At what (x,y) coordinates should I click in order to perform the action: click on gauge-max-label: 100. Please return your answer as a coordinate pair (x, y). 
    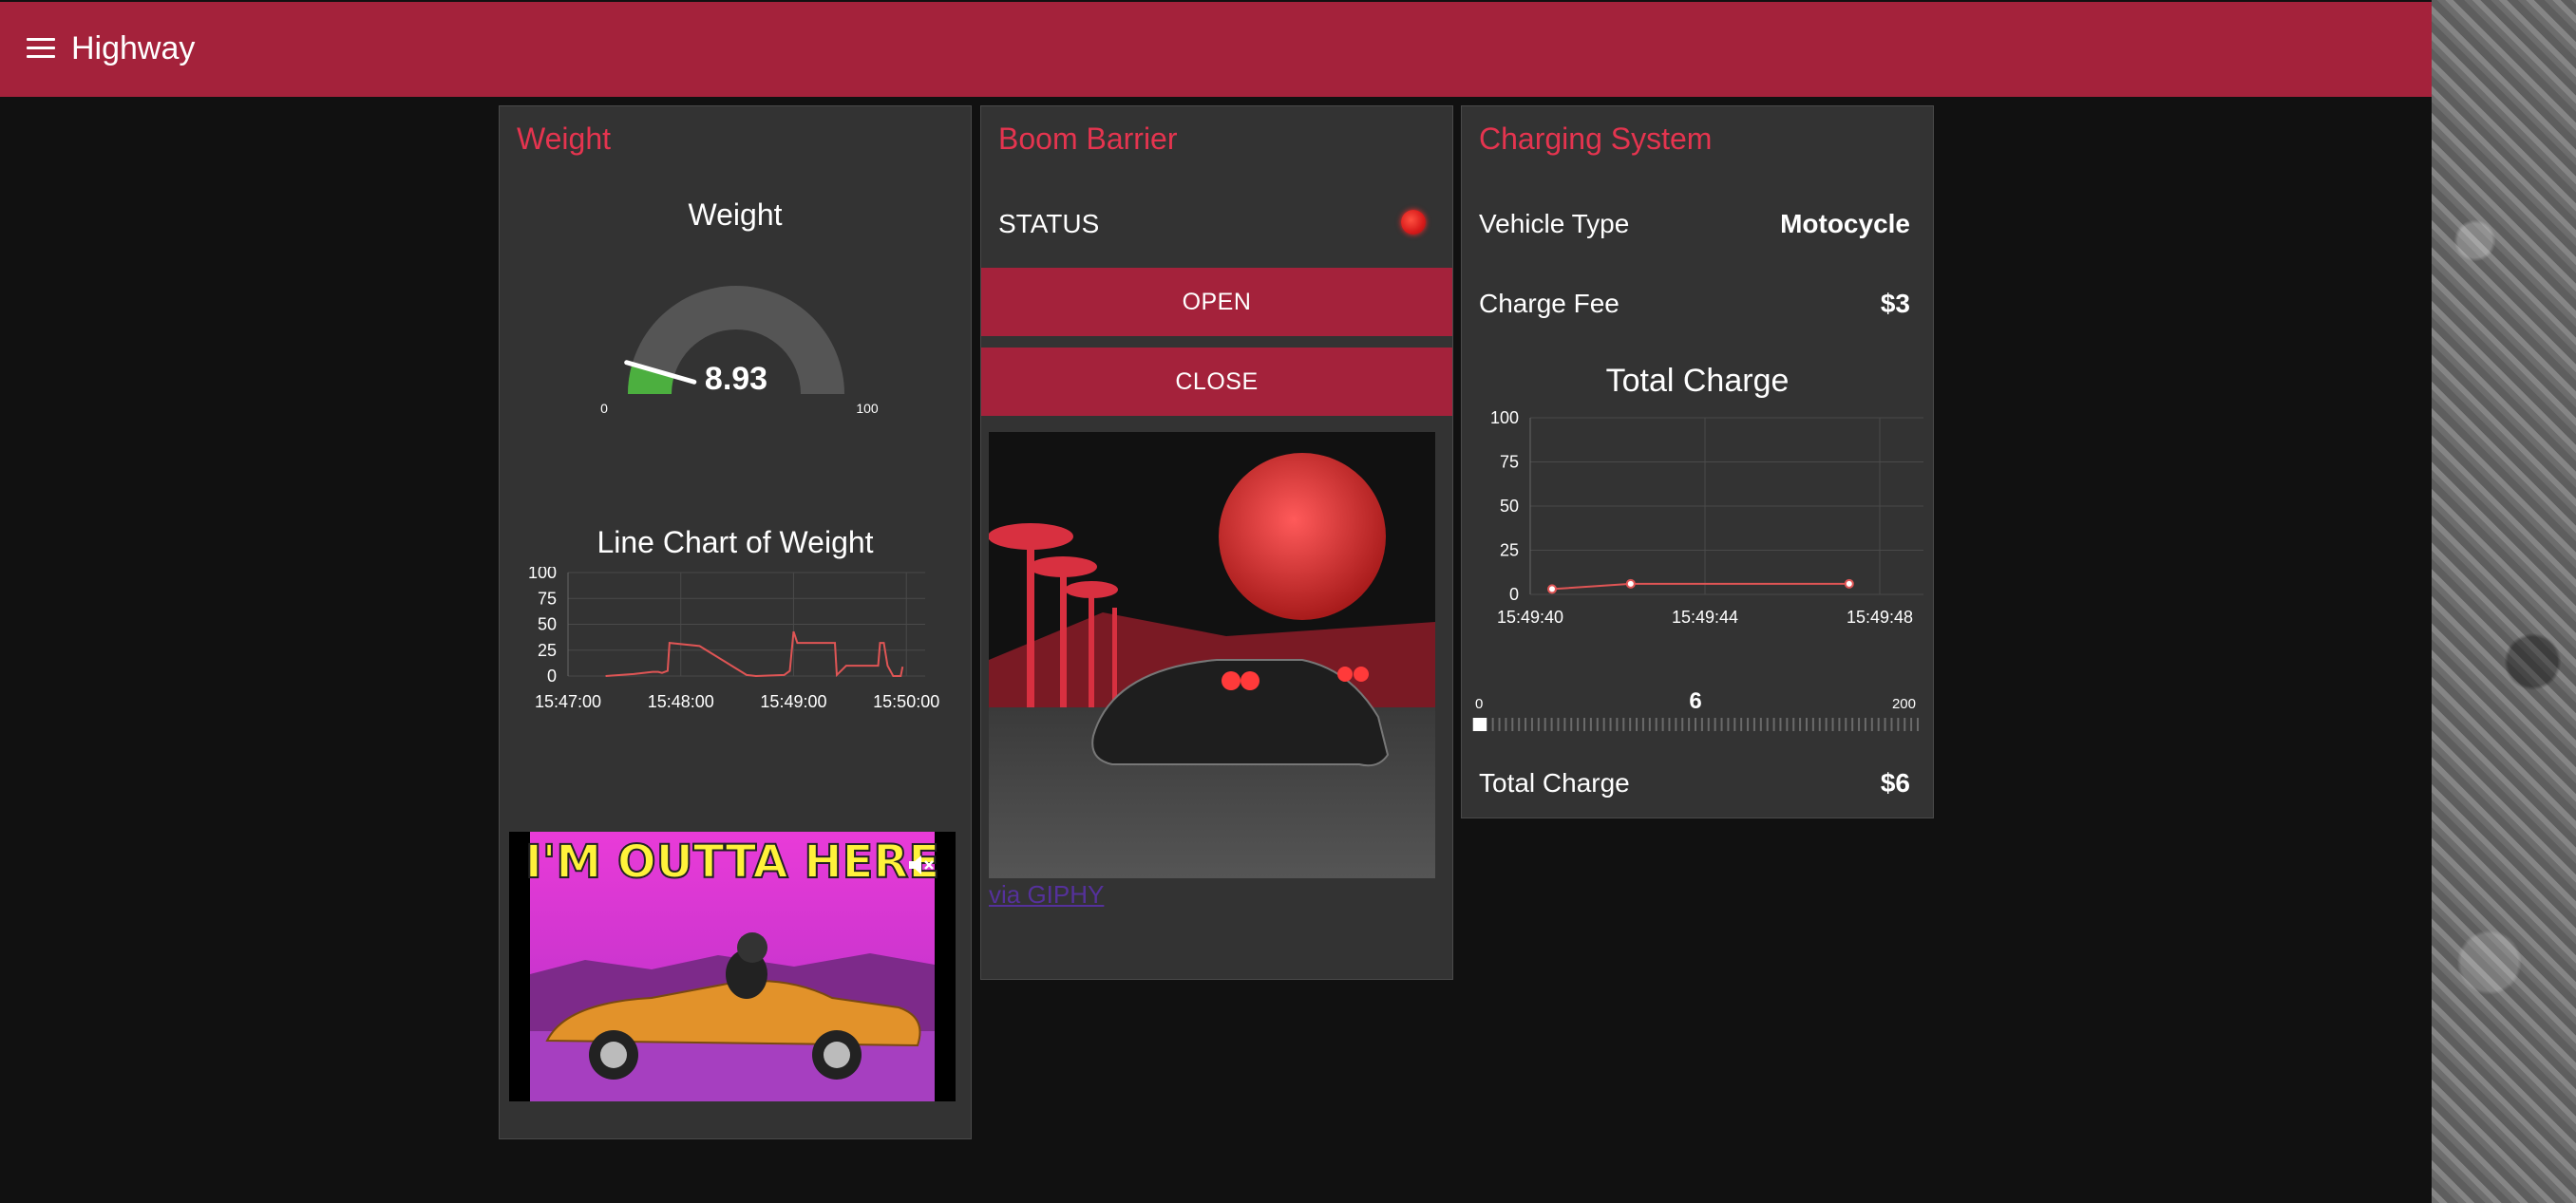
    Looking at the image, I should click on (867, 408).